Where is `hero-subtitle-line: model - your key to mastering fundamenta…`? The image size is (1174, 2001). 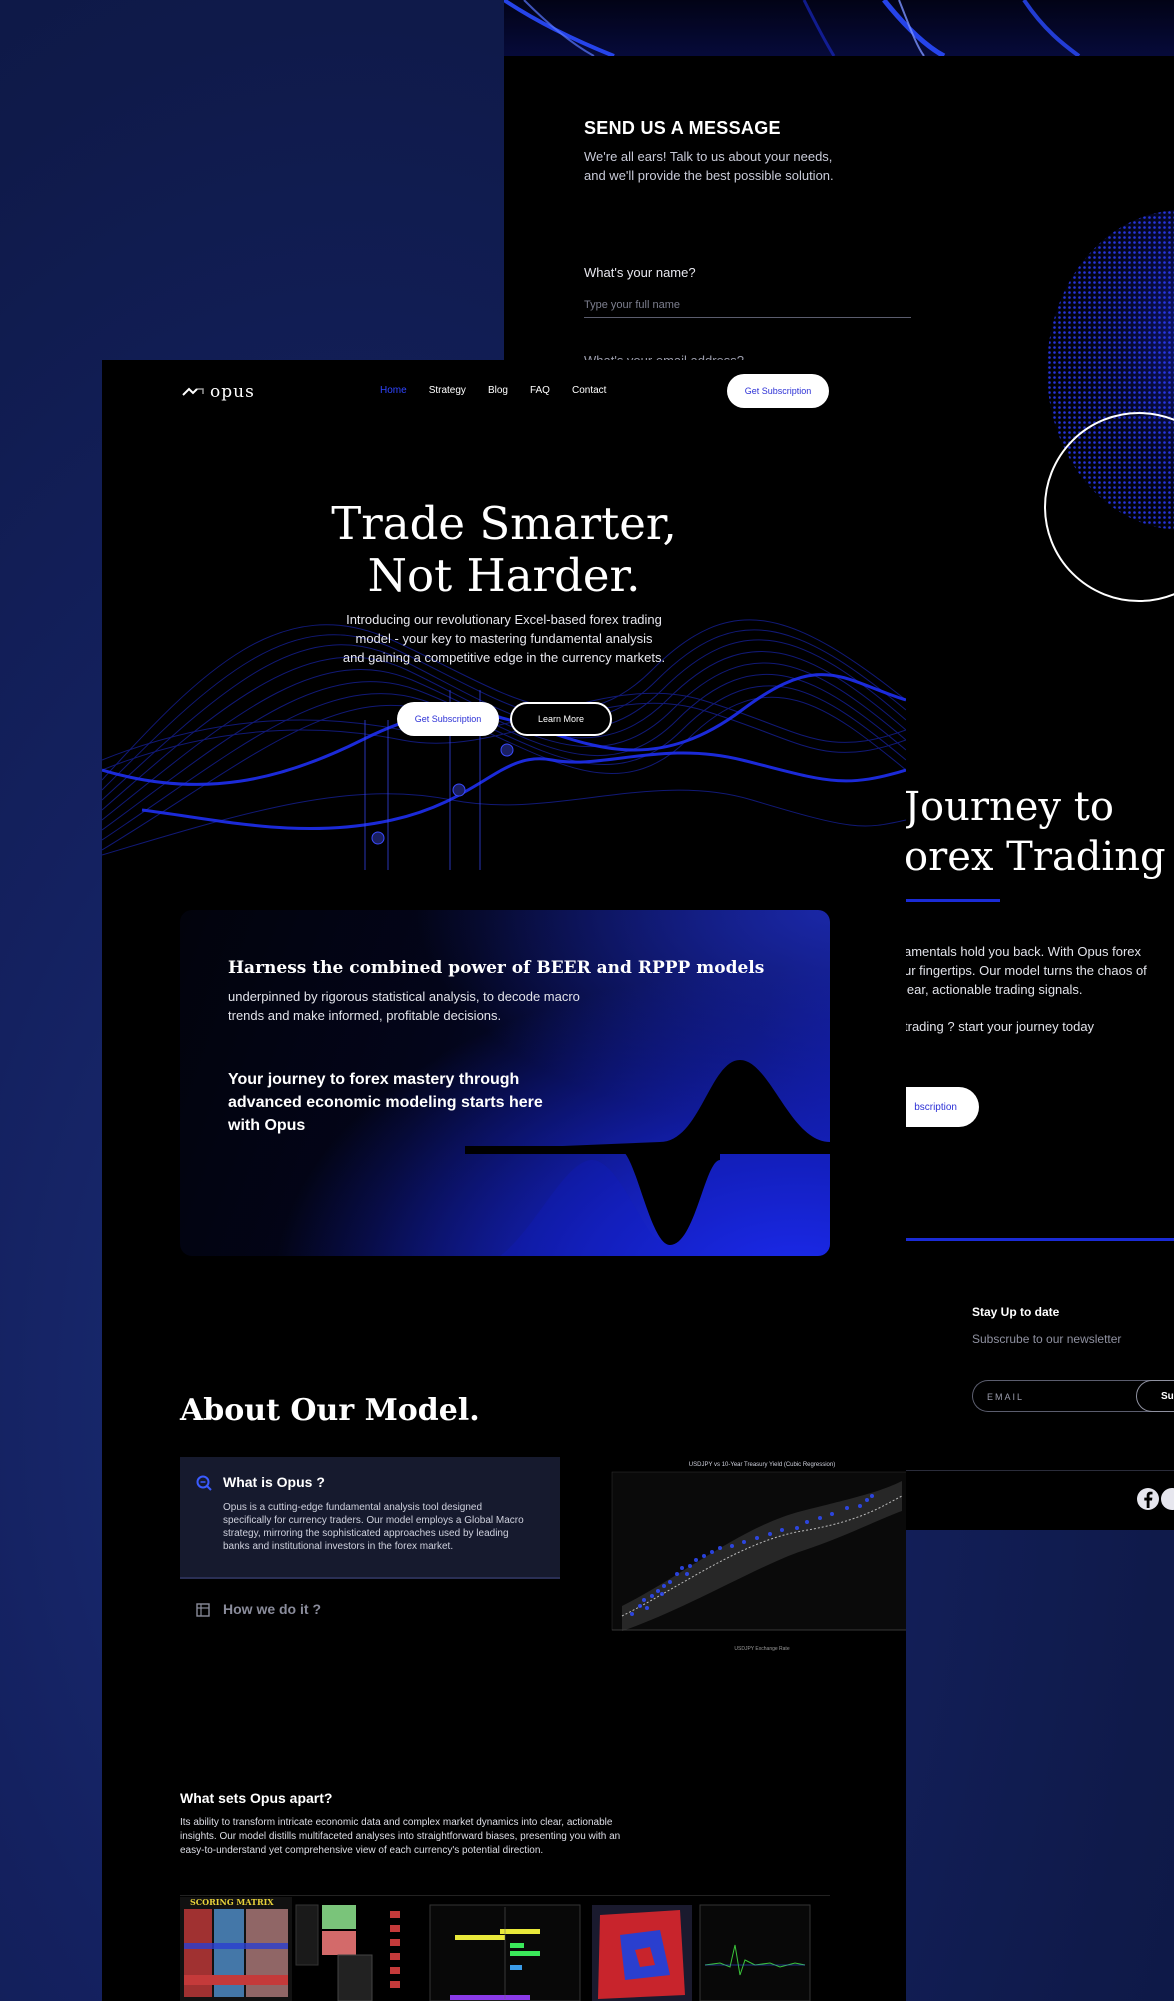 hero-subtitle-line: model - your key to mastering fundamenta… is located at coordinates (504, 638).